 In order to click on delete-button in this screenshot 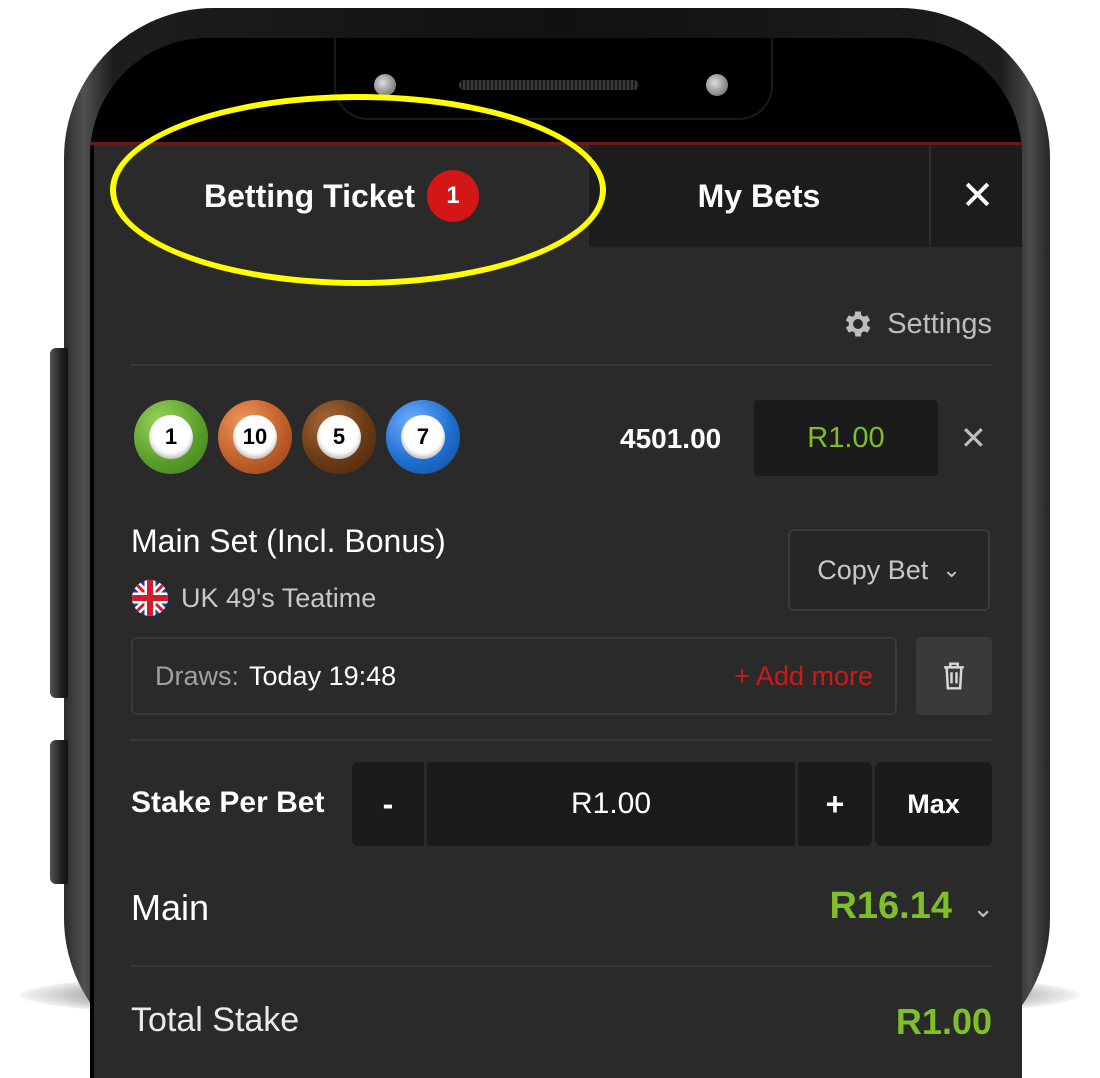, I will do `click(954, 676)`.